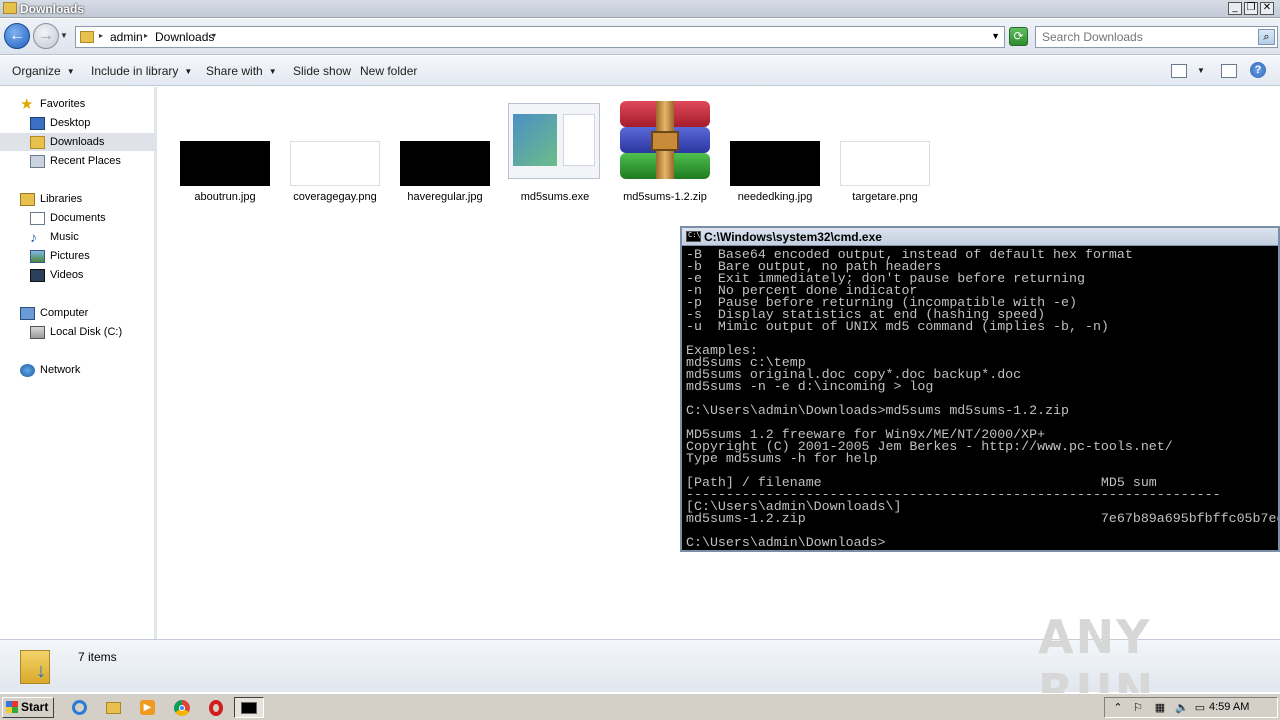  What do you see at coordinates (181, 707) in the screenshot?
I see `chrome-icon` at bounding box center [181, 707].